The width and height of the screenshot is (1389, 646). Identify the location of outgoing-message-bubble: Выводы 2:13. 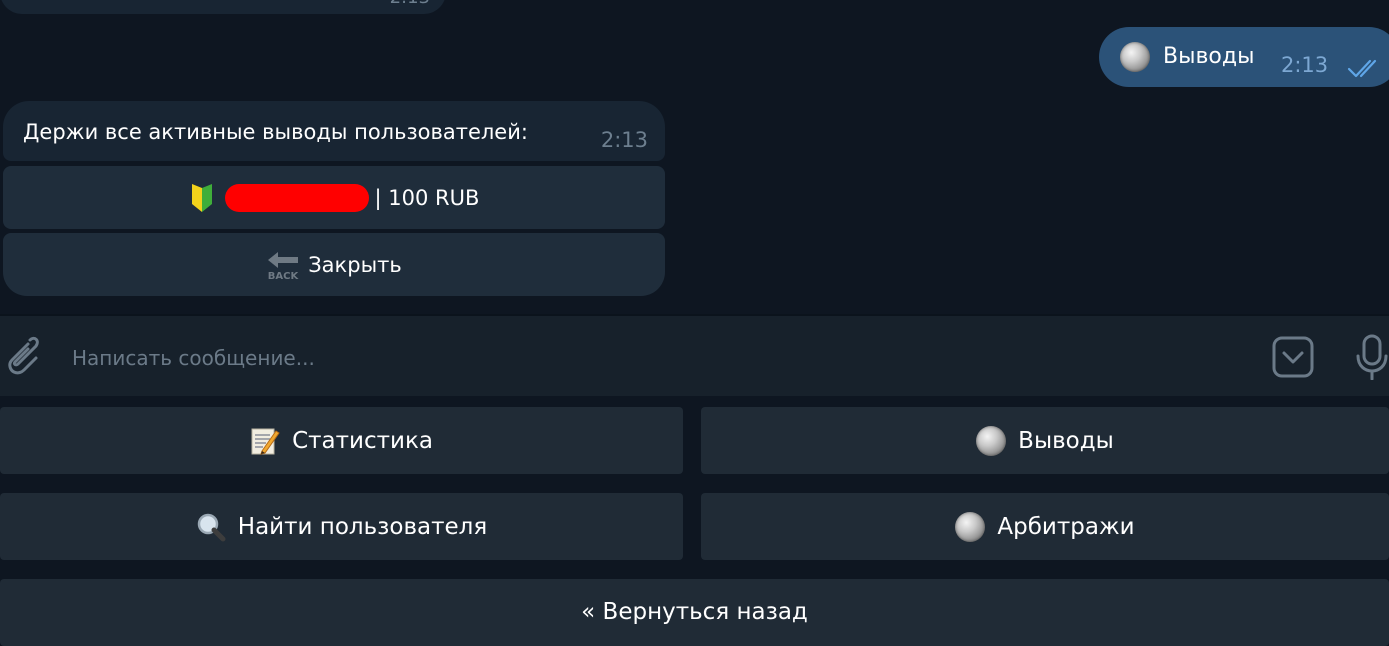
(1244, 57).